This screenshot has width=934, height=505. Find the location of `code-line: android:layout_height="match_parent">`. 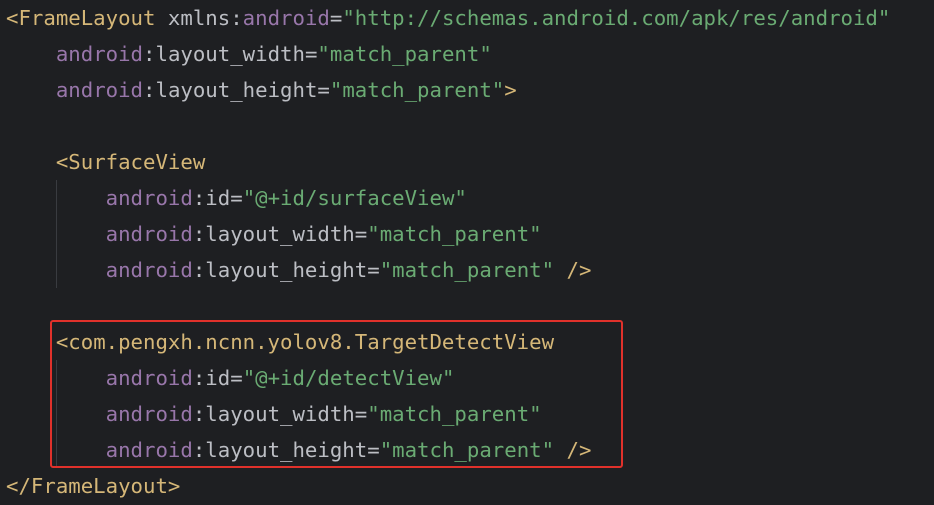

code-line: android:layout_height="match_parent"> is located at coordinates (261, 90).